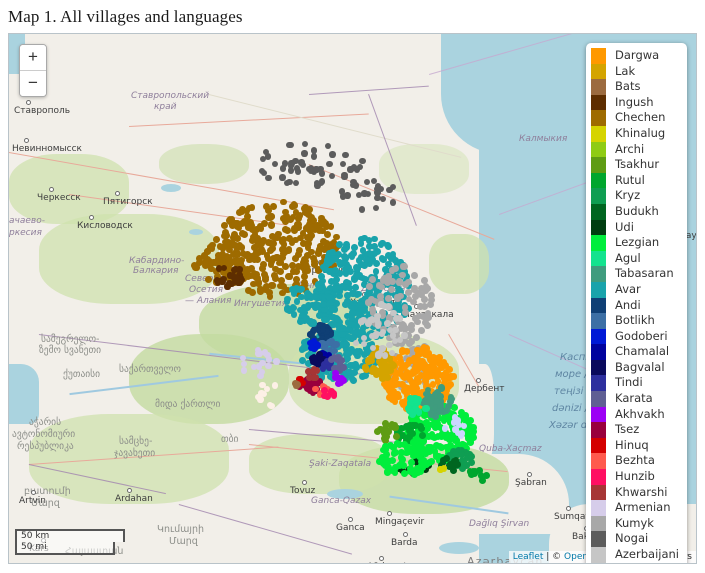  I want to click on legend-item-andi: Andi, so click(635, 305).